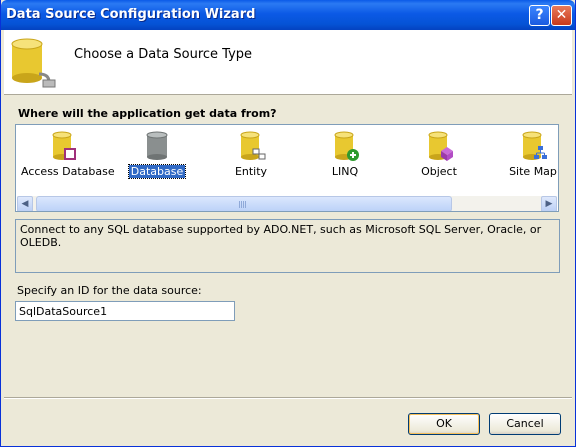  Describe the element at coordinates (444, 424) in the screenshot. I see `ok-button: OK` at that location.